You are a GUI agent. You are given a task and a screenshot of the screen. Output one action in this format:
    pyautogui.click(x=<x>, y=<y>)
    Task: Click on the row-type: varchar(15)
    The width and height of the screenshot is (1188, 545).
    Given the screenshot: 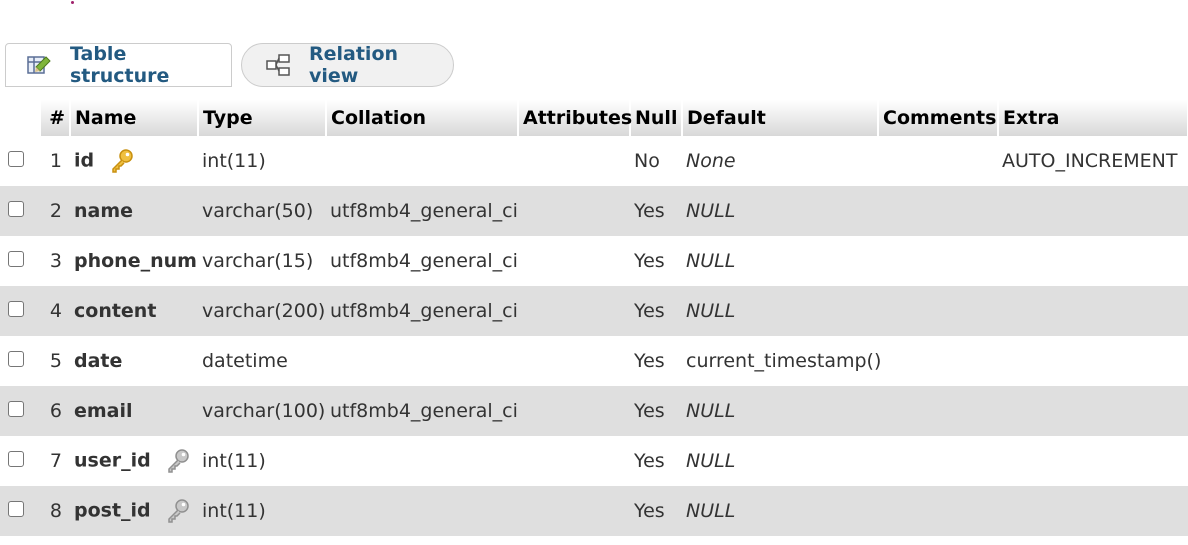 What is the action you would take?
    pyautogui.click(x=262, y=261)
    